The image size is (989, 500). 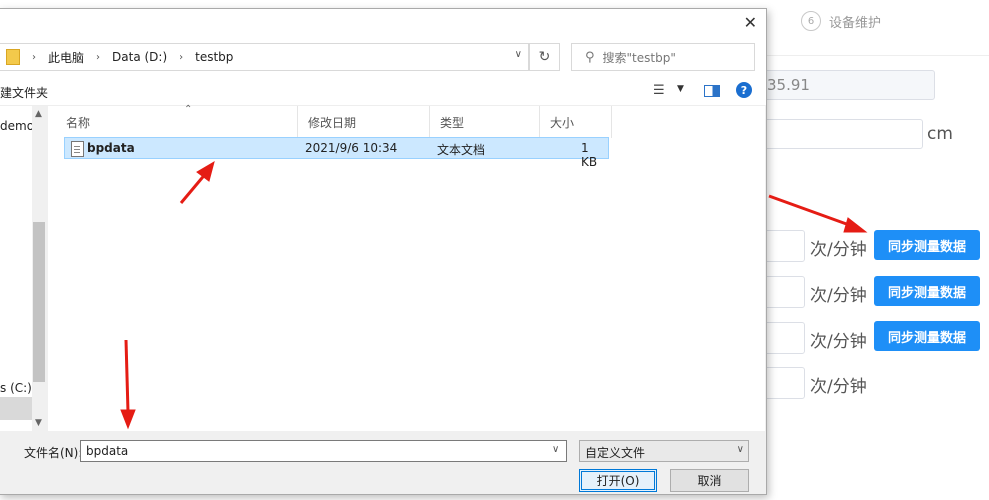 I want to click on search-placeholder: 搜索"testbp", so click(x=639, y=57).